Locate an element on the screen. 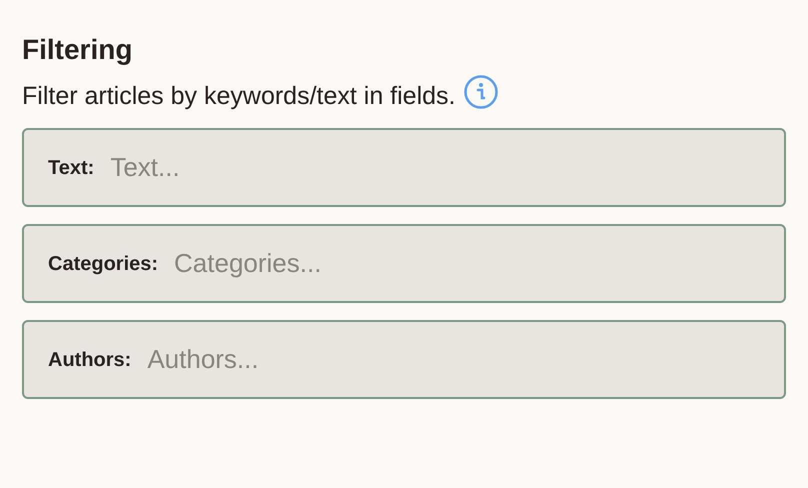 This screenshot has height=488, width=808. description: Filter articles by keywords/text in fields. is located at coordinates (239, 96).